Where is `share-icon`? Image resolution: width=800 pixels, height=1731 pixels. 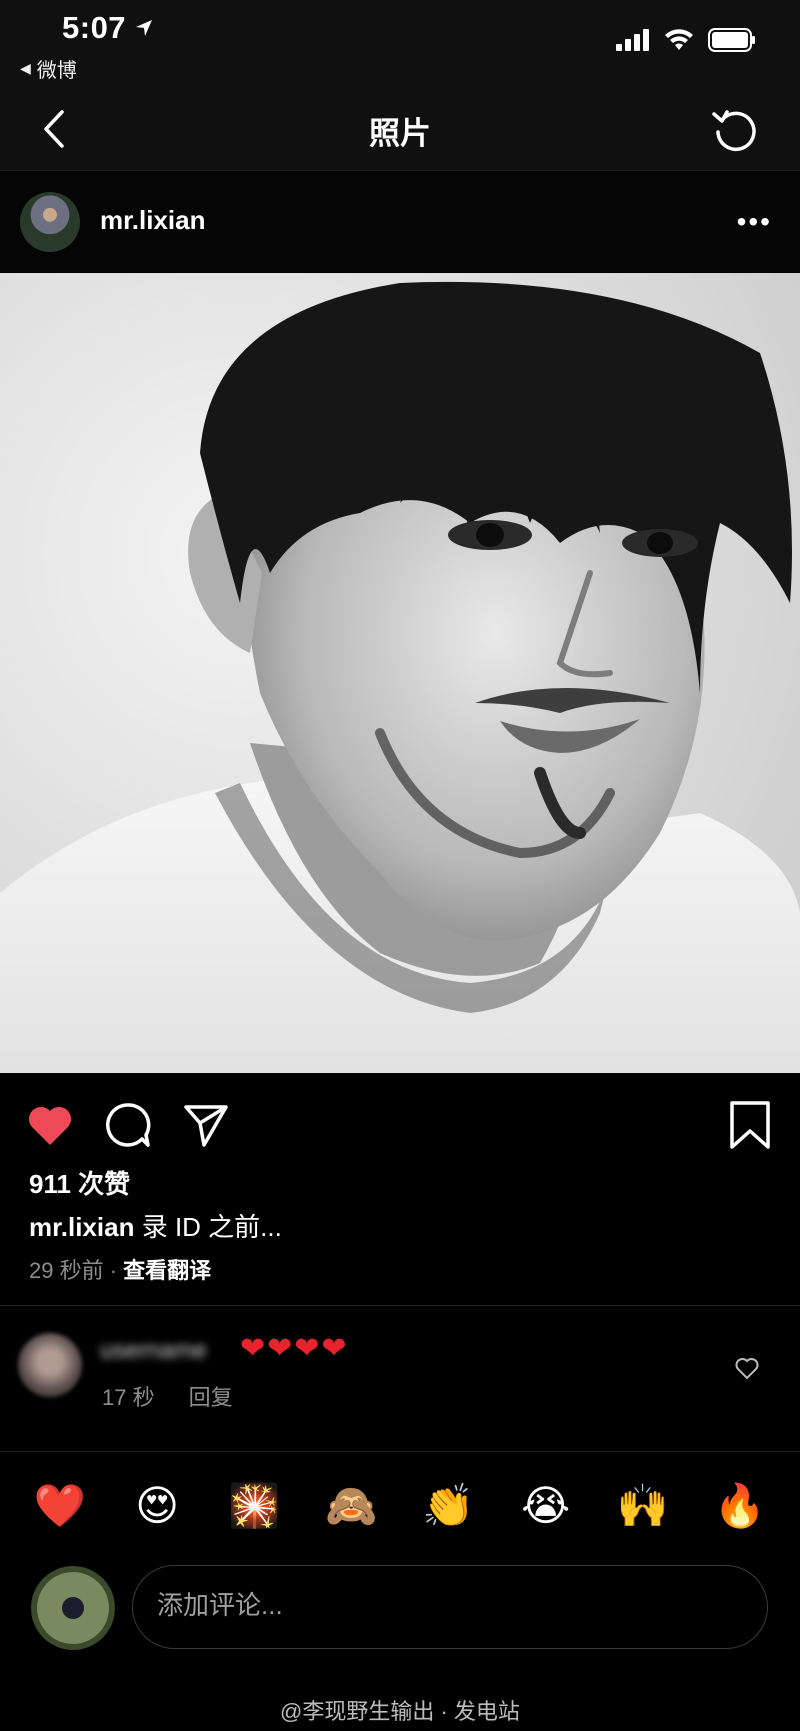 share-icon is located at coordinates (206, 1125).